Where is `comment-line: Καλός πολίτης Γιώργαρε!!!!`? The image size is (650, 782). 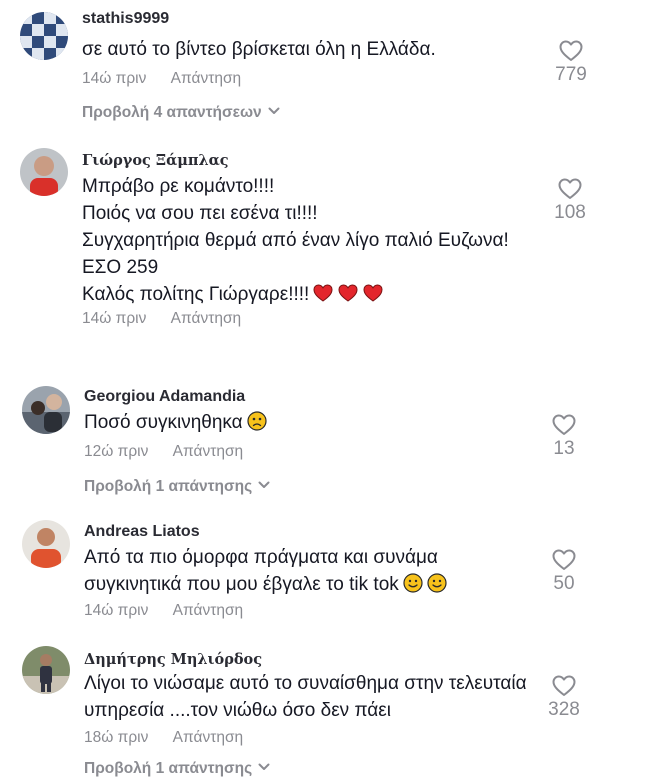 comment-line: Καλός πολίτης Γιώργαρε!!!! is located at coordinates (295, 294).